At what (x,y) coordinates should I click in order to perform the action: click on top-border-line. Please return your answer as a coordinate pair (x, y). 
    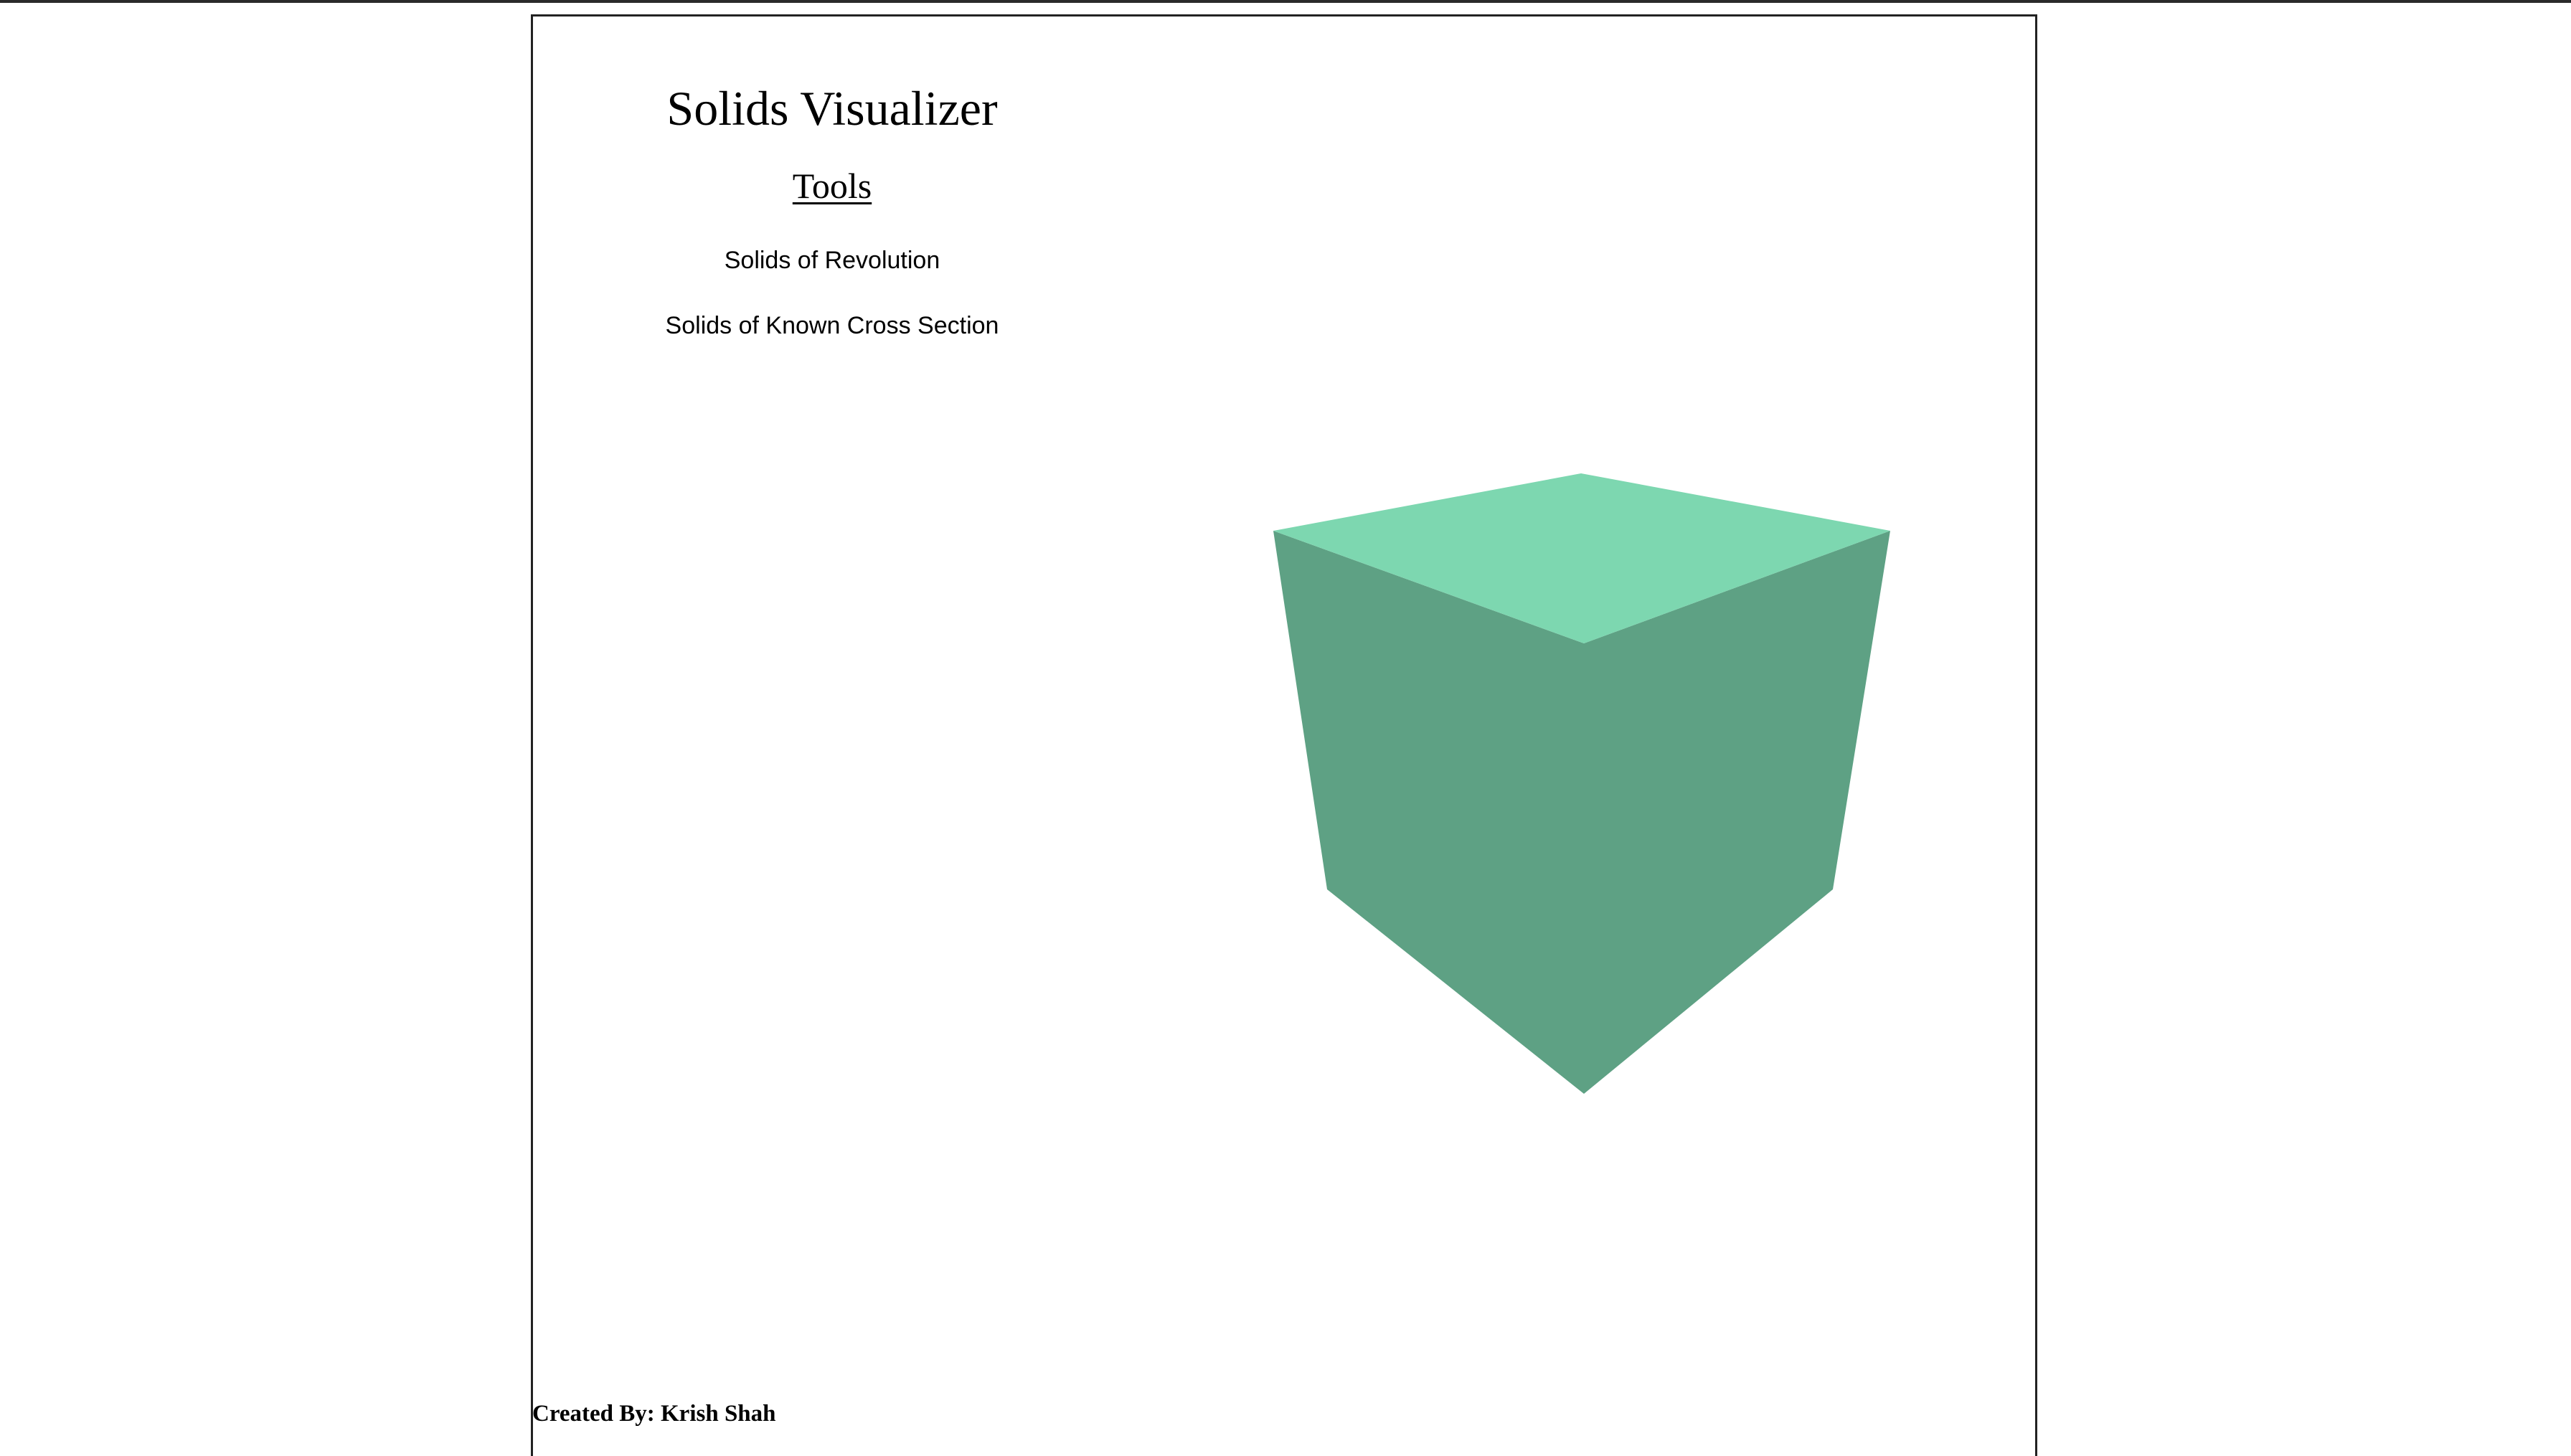
    Looking at the image, I should click on (1285, 1).